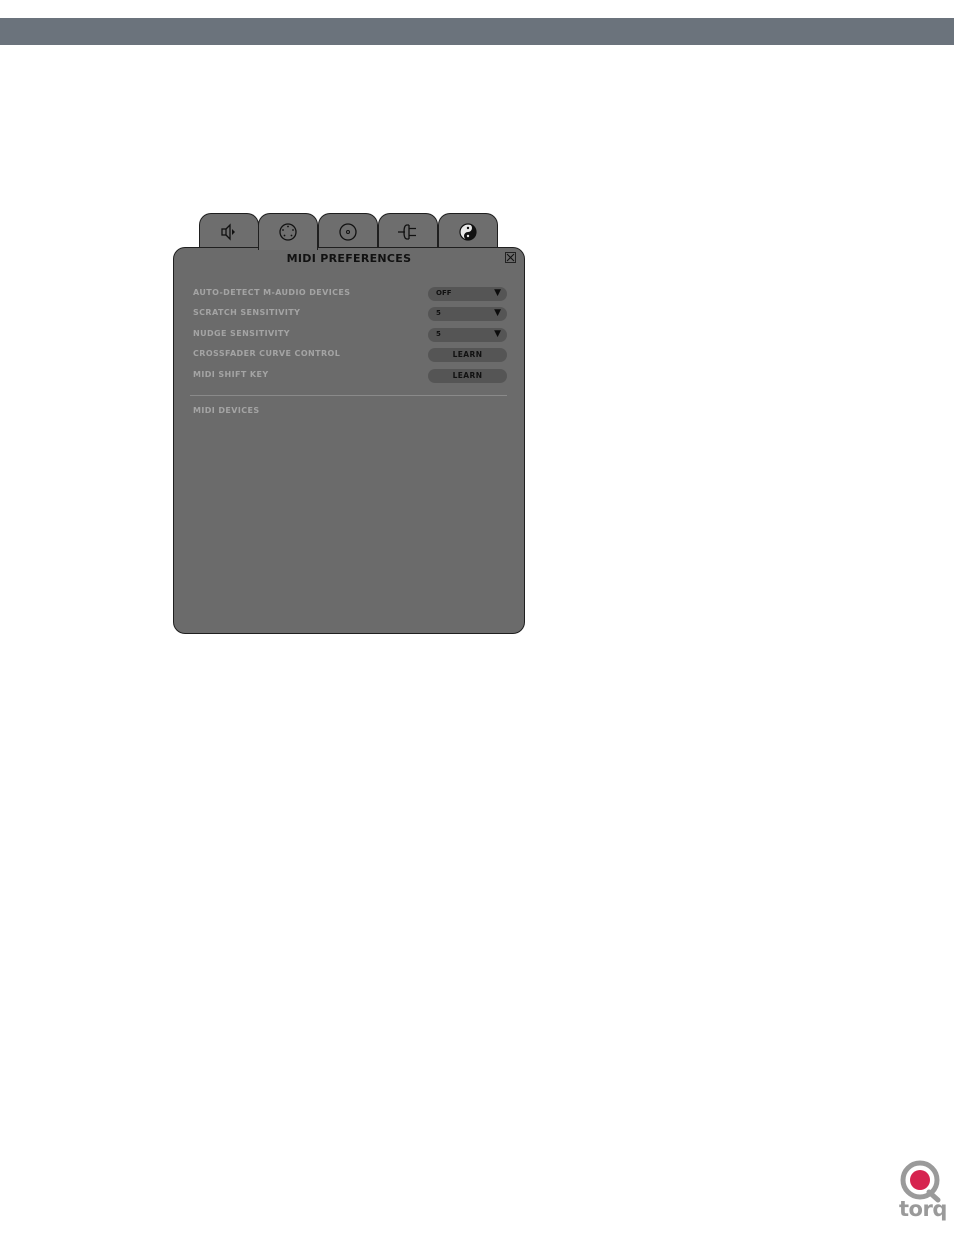 This screenshot has width=954, height=1235. Describe the element at coordinates (444, 293) in the screenshot. I see `dropdown-value: OFF` at that location.